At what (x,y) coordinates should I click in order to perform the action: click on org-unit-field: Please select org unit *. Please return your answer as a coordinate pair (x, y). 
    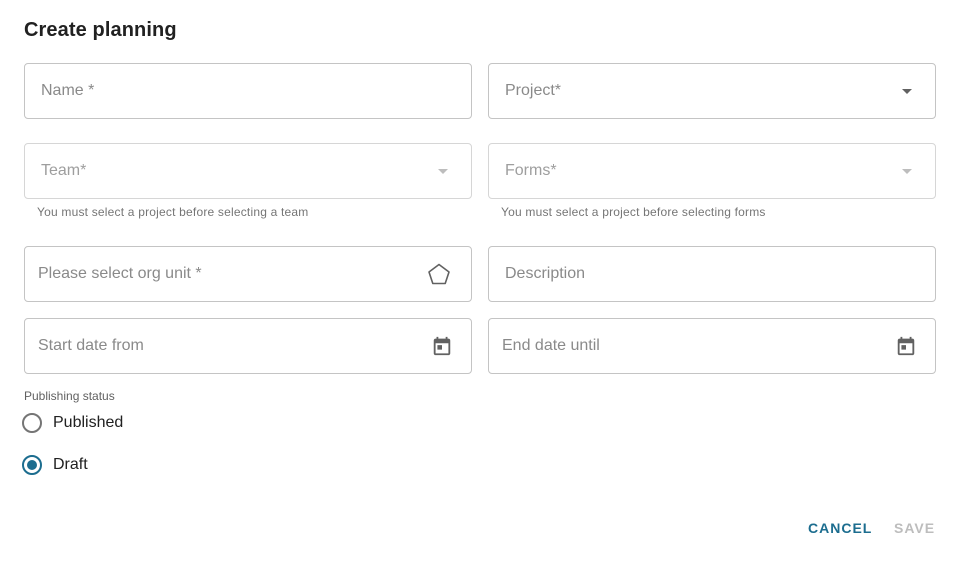
    Looking at the image, I should click on (248, 274).